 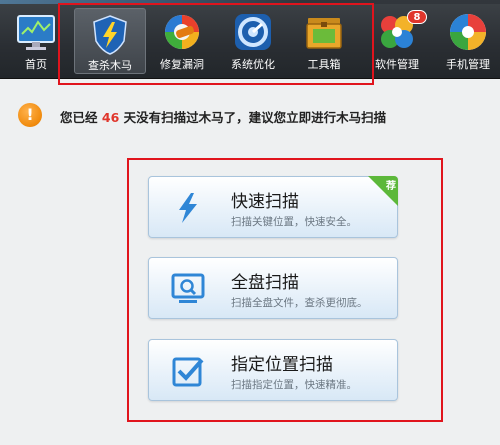 I want to click on monitor-chart-icon, so click(x=36, y=32).